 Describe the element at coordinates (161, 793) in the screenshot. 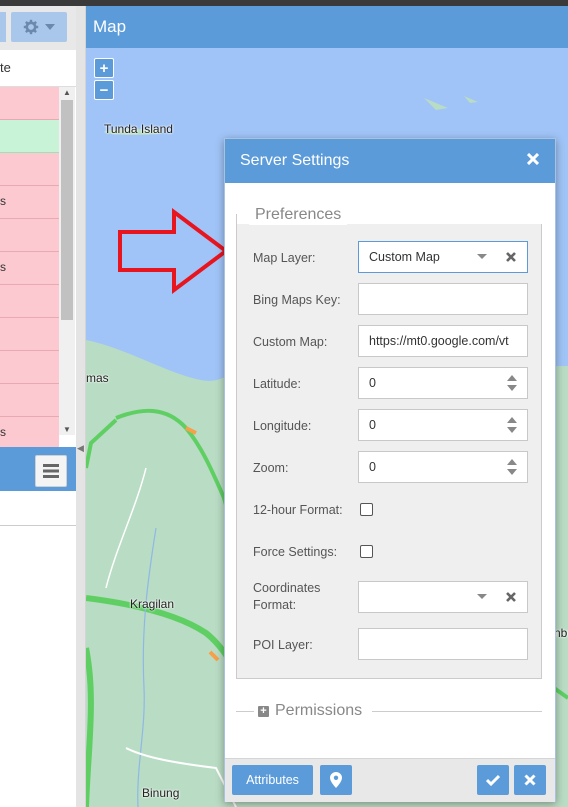

I see `map-label-binung: Binung` at that location.